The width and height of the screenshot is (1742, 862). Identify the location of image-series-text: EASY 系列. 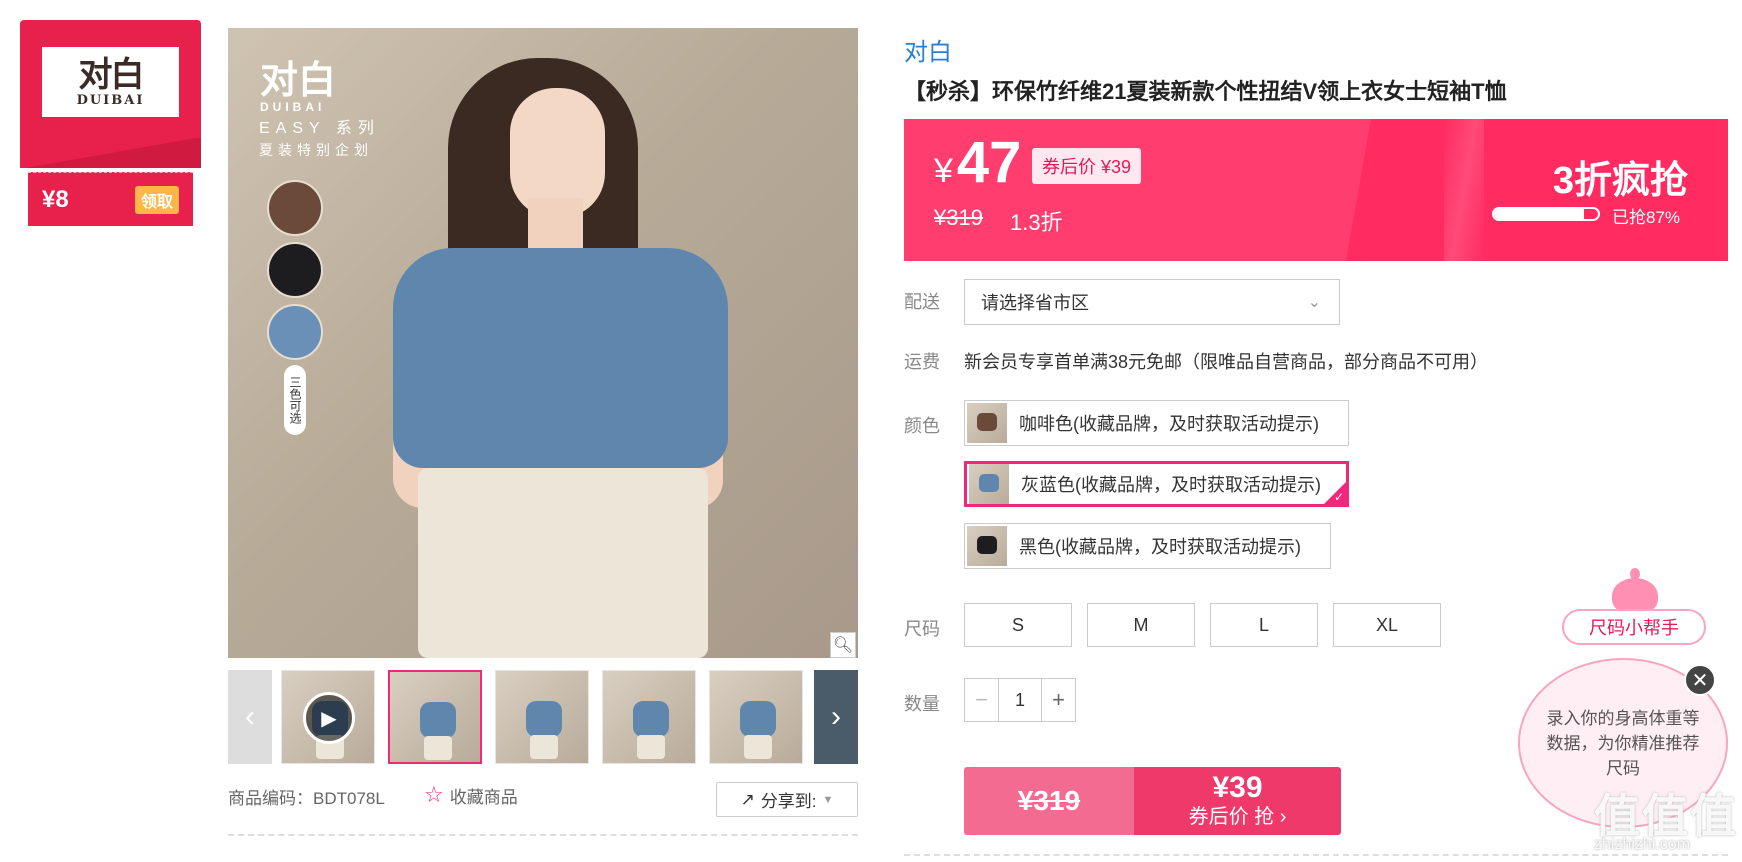
(319, 128).